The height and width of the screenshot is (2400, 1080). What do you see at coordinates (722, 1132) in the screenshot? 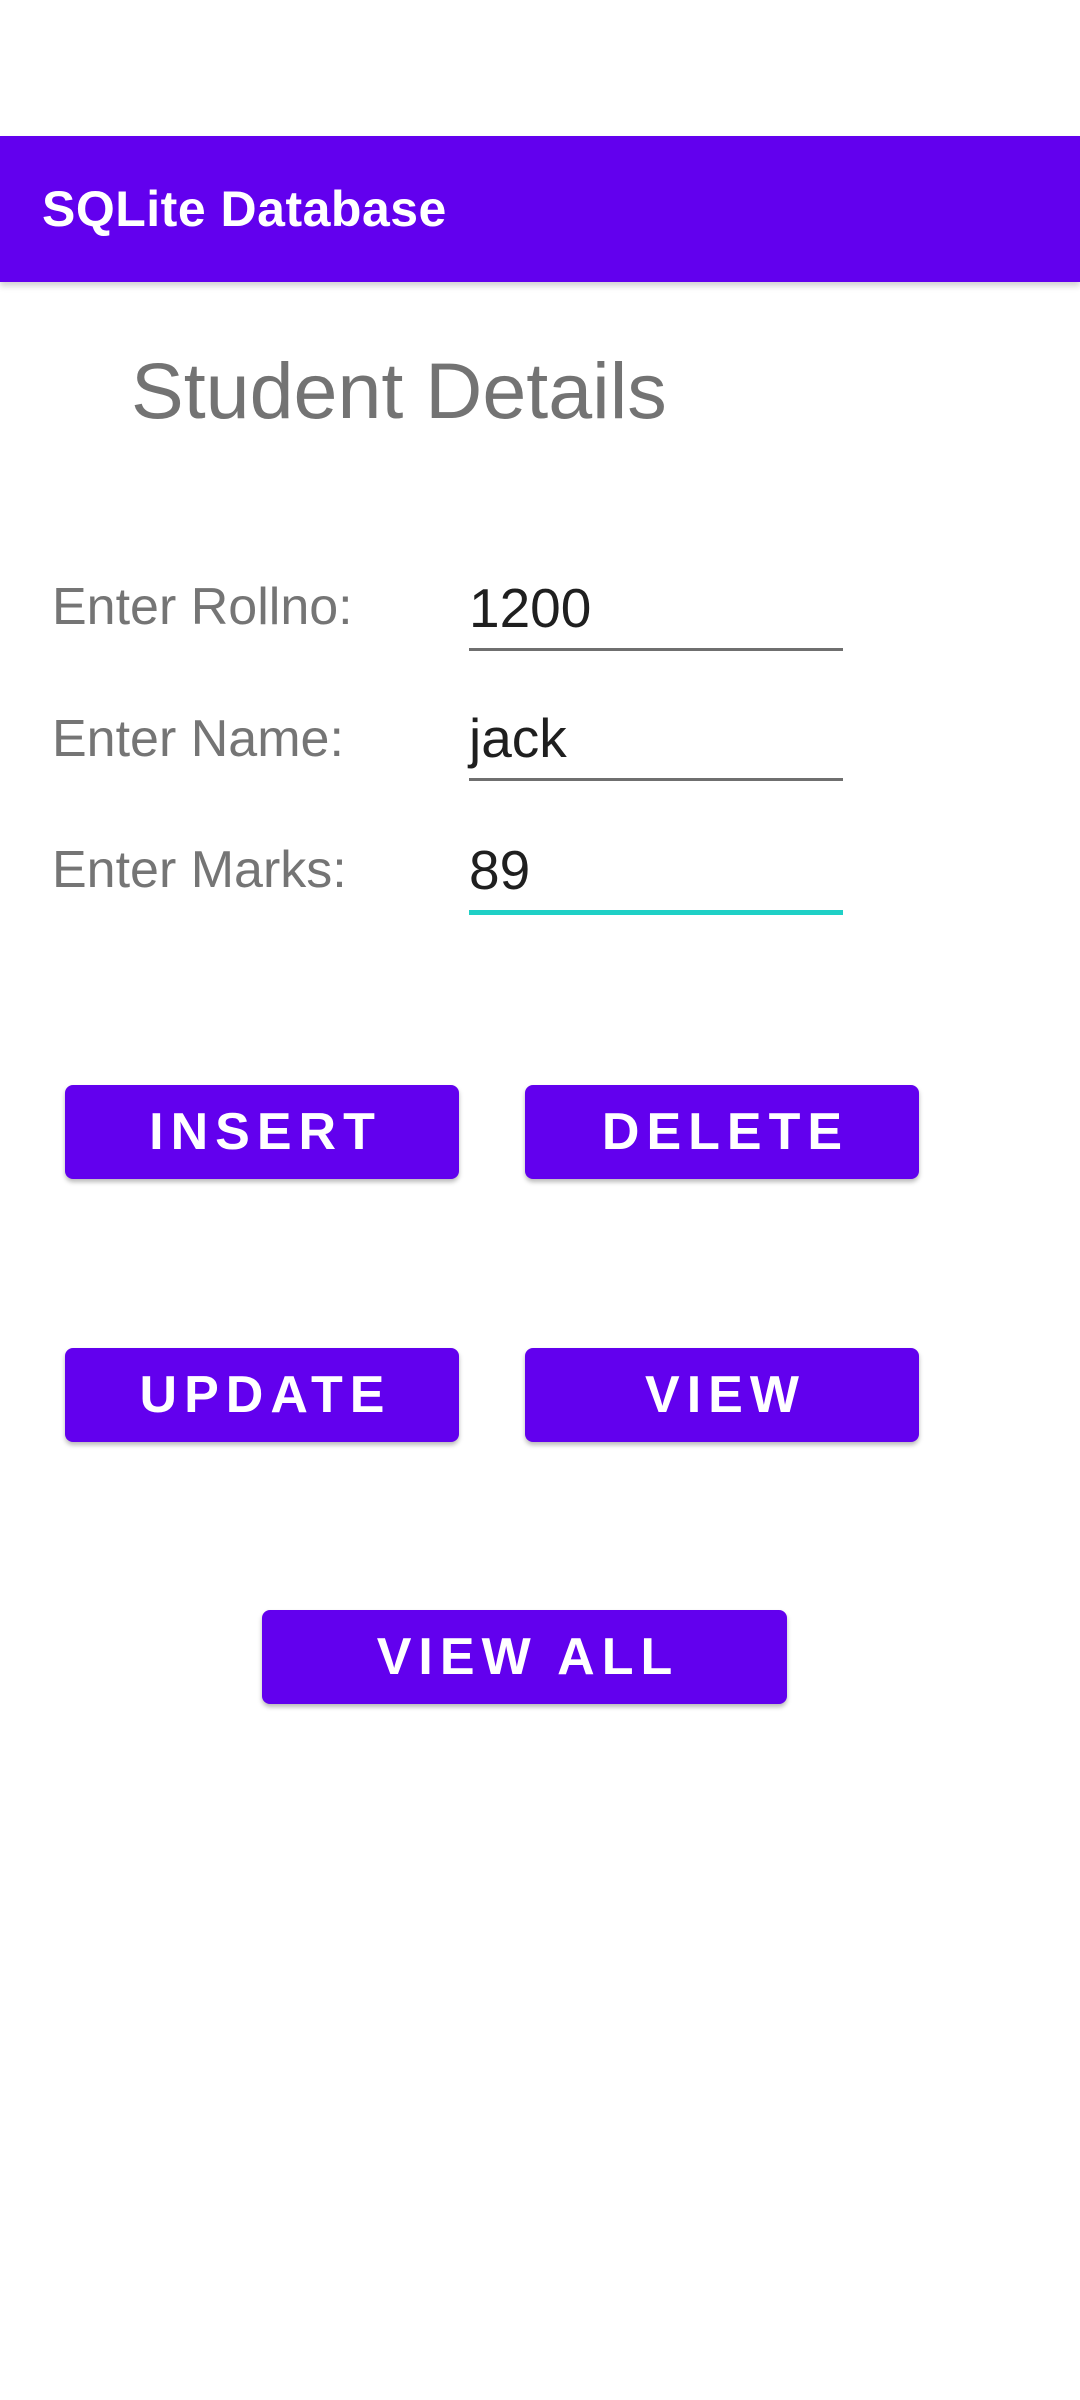
I see `delete-button: DELETE` at bounding box center [722, 1132].